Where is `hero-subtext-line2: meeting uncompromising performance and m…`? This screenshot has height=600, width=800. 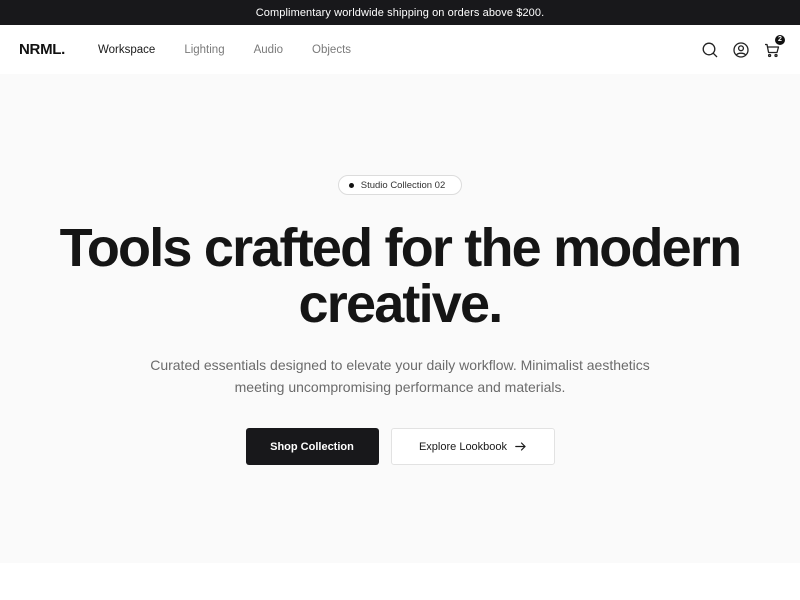 hero-subtext-line2: meeting uncompromising performance and m… is located at coordinates (400, 387).